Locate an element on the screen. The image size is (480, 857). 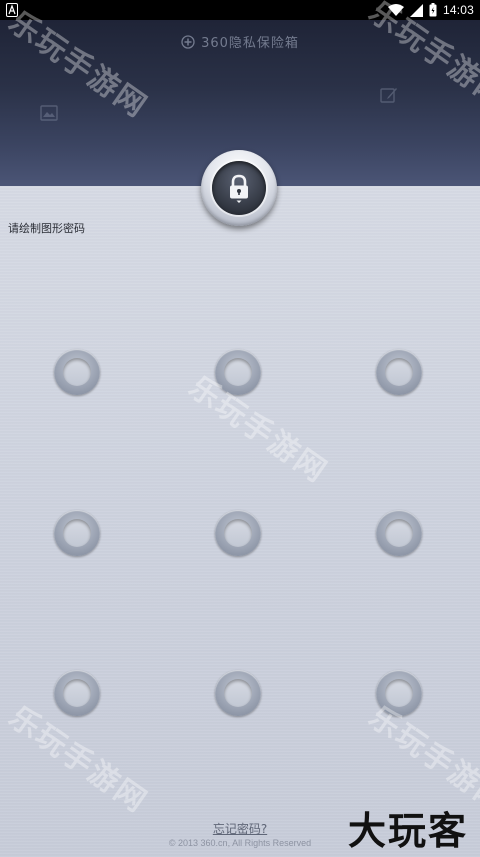
forgot-password-label: 忘记密码? is located at coordinates (240, 829).